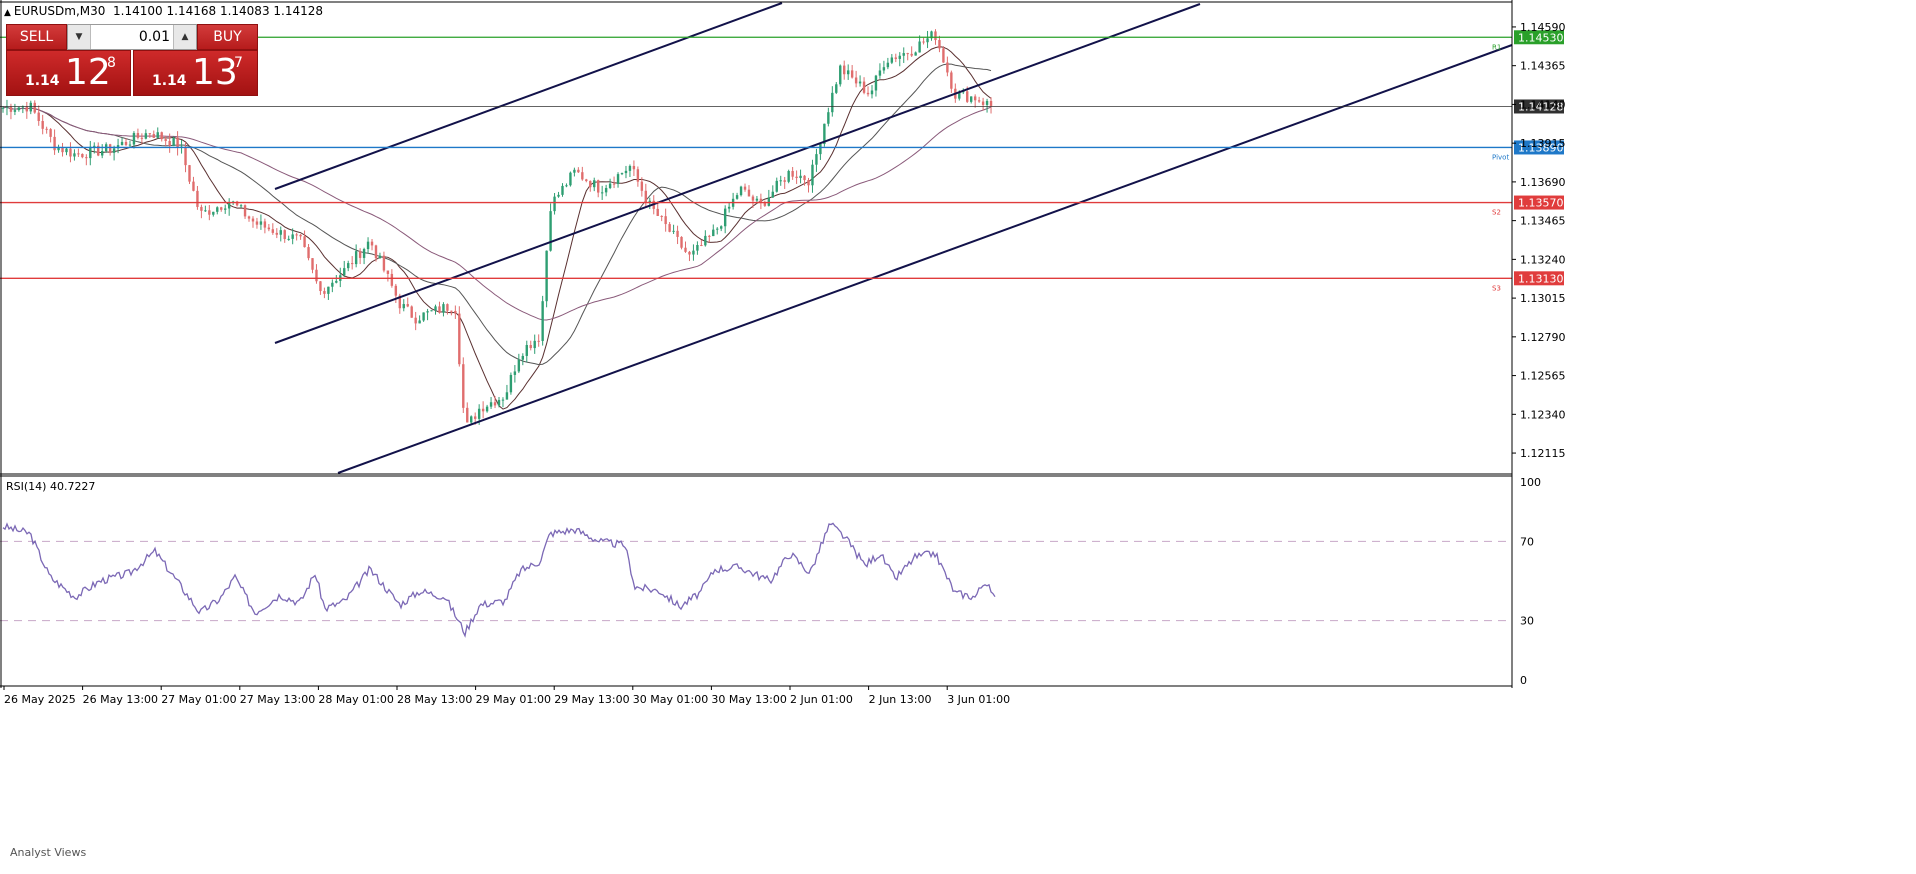 This screenshot has width=1916, height=874. I want to click on buy-price-button: 1.14 13 7, so click(195, 73).